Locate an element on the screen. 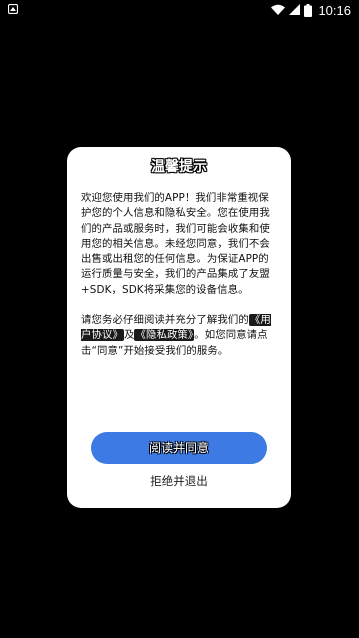  agreement-prefix: 请您务必仔细阅读并充分了解我们的 is located at coordinates (165, 320).